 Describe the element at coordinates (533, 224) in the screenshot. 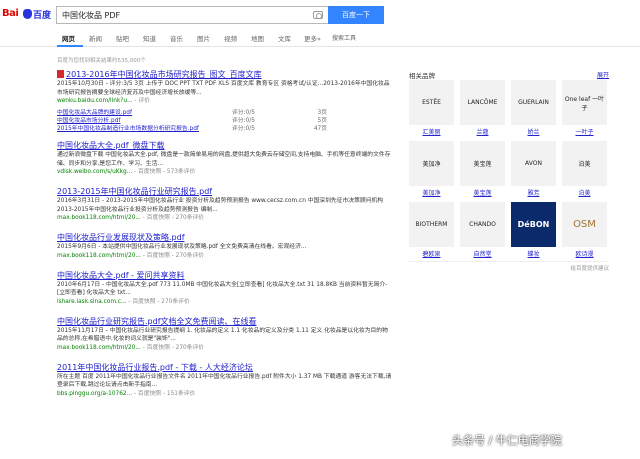

I see `brand-logo: DéBON` at that location.